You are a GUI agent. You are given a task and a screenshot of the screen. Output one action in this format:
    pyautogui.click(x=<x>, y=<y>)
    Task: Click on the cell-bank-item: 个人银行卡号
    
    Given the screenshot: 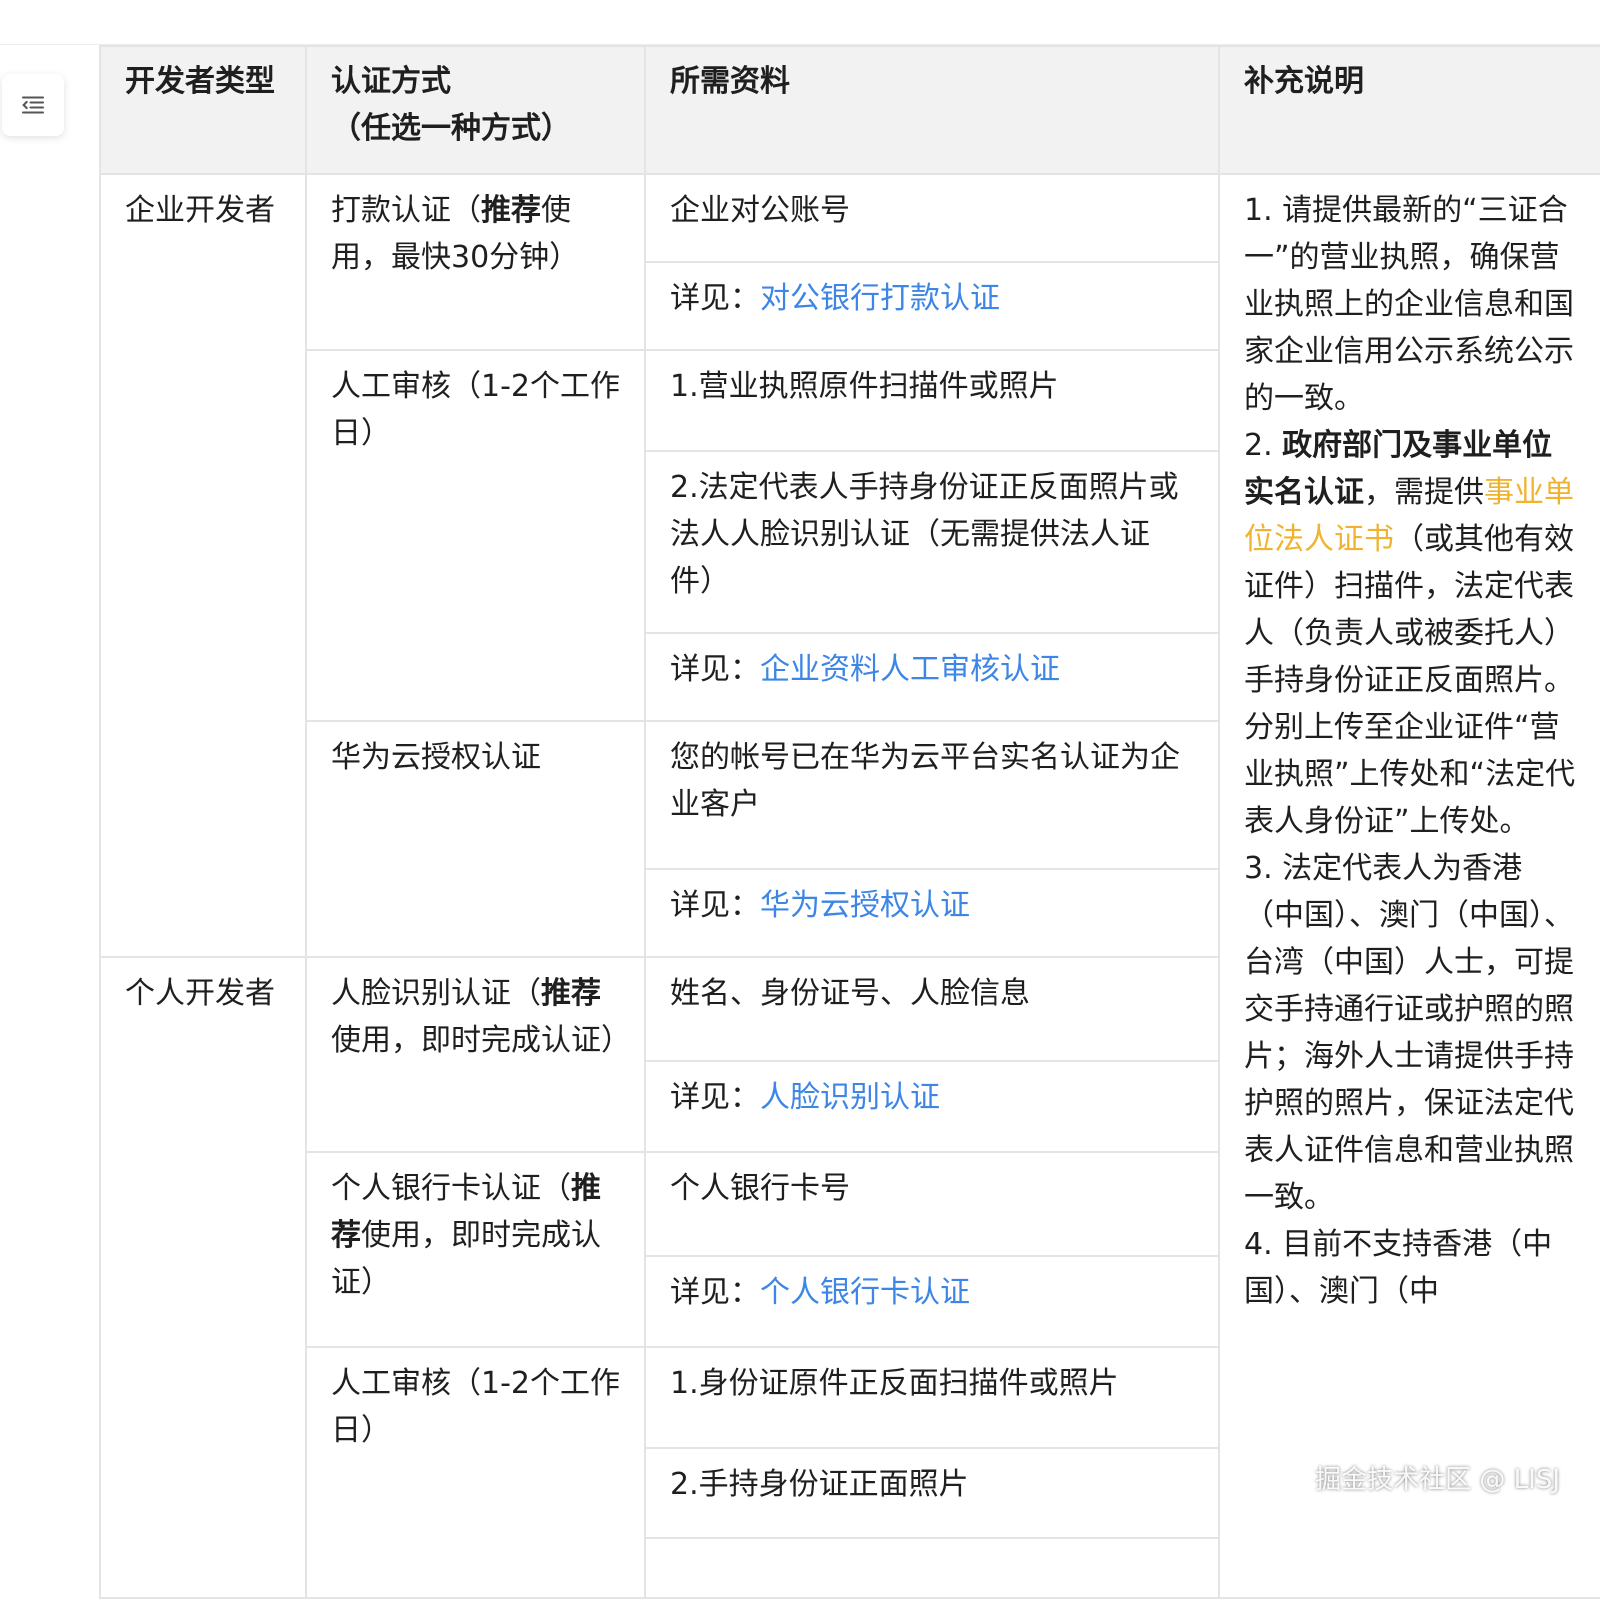 What is the action you would take?
    pyautogui.click(x=932, y=1204)
    